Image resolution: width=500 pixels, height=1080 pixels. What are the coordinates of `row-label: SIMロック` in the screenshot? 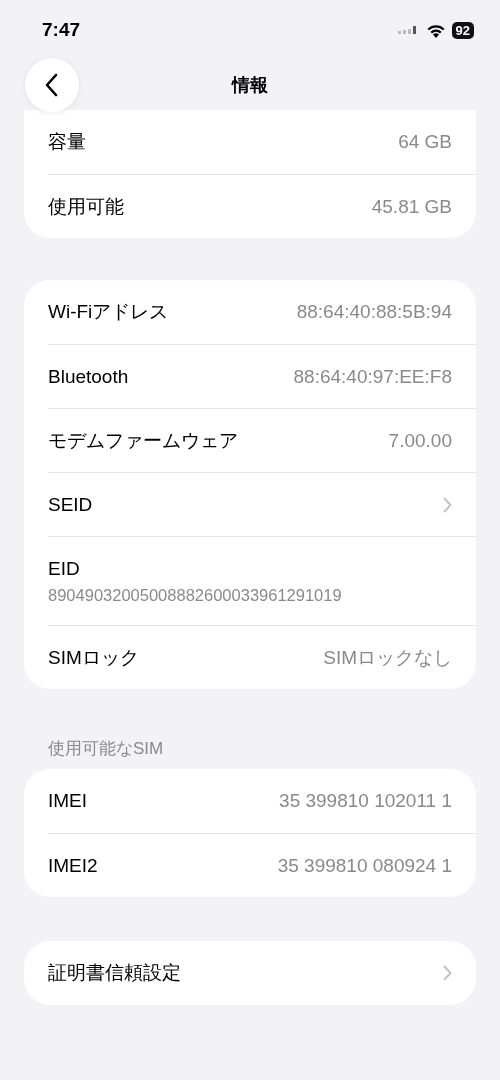 It's located at (93, 657).